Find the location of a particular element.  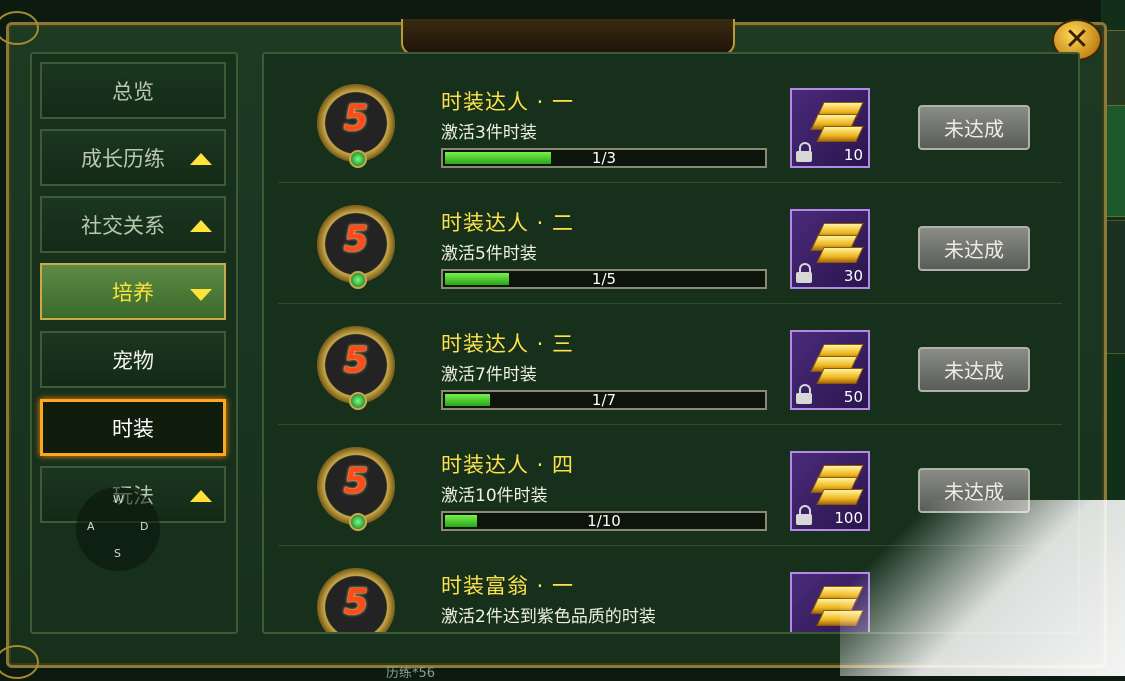

reward-item: 30 is located at coordinates (830, 249).